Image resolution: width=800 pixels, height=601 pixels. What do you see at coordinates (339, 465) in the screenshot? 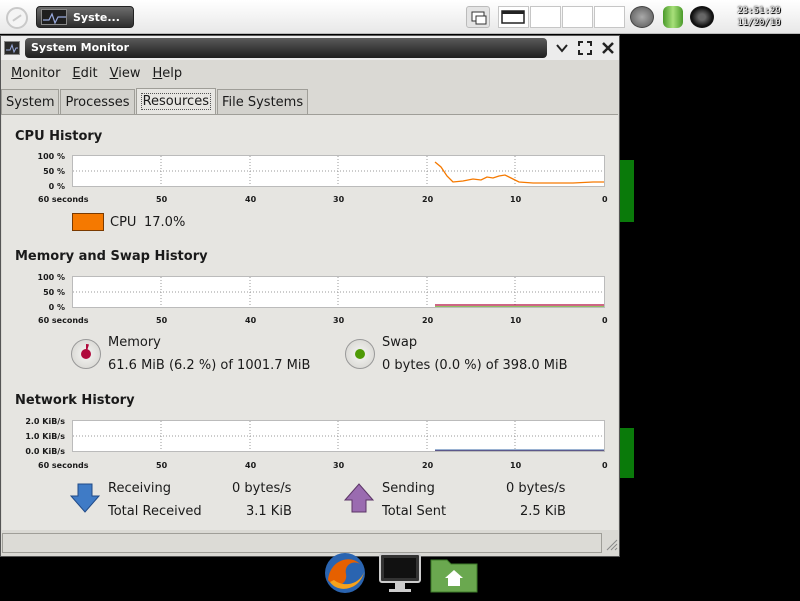
I see `net-x-tick-30: 30` at bounding box center [339, 465].